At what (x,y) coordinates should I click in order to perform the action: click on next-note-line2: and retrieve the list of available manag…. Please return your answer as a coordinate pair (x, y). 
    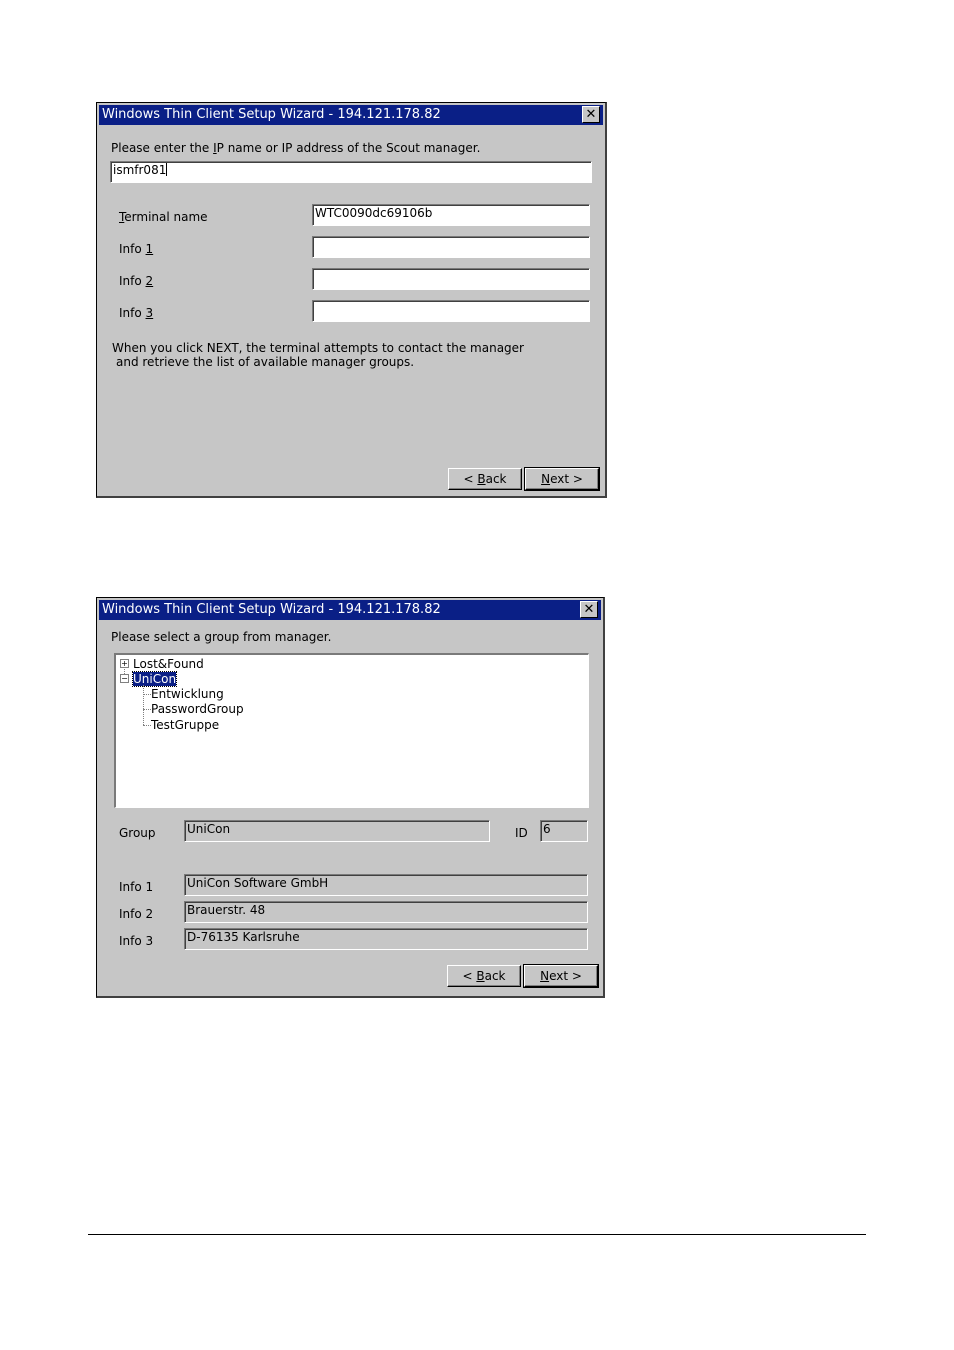
    Looking at the image, I should click on (265, 362).